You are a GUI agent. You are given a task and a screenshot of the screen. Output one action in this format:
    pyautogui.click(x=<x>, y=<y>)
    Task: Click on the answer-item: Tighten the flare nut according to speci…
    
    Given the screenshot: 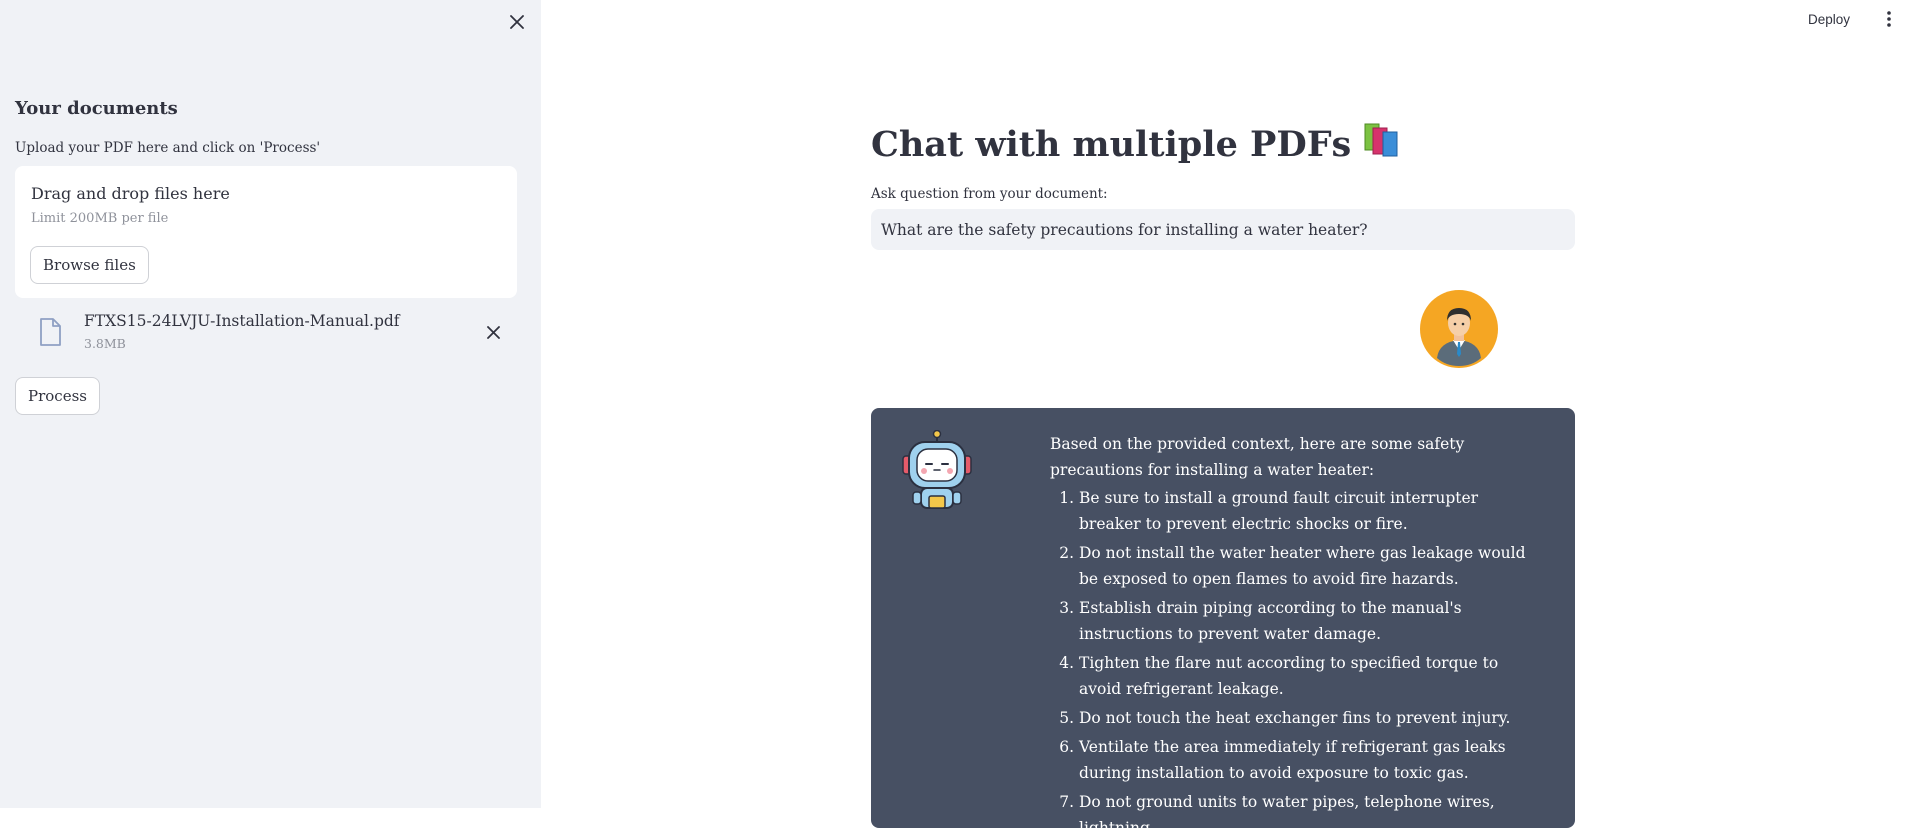 What is the action you would take?
    pyautogui.click(x=1304, y=676)
    